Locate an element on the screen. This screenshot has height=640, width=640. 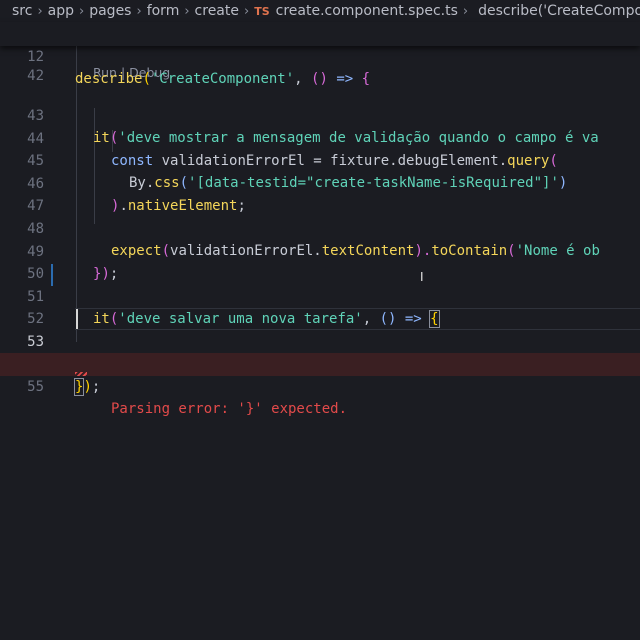
typescript-file-icon: TS is located at coordinates (262, 11).